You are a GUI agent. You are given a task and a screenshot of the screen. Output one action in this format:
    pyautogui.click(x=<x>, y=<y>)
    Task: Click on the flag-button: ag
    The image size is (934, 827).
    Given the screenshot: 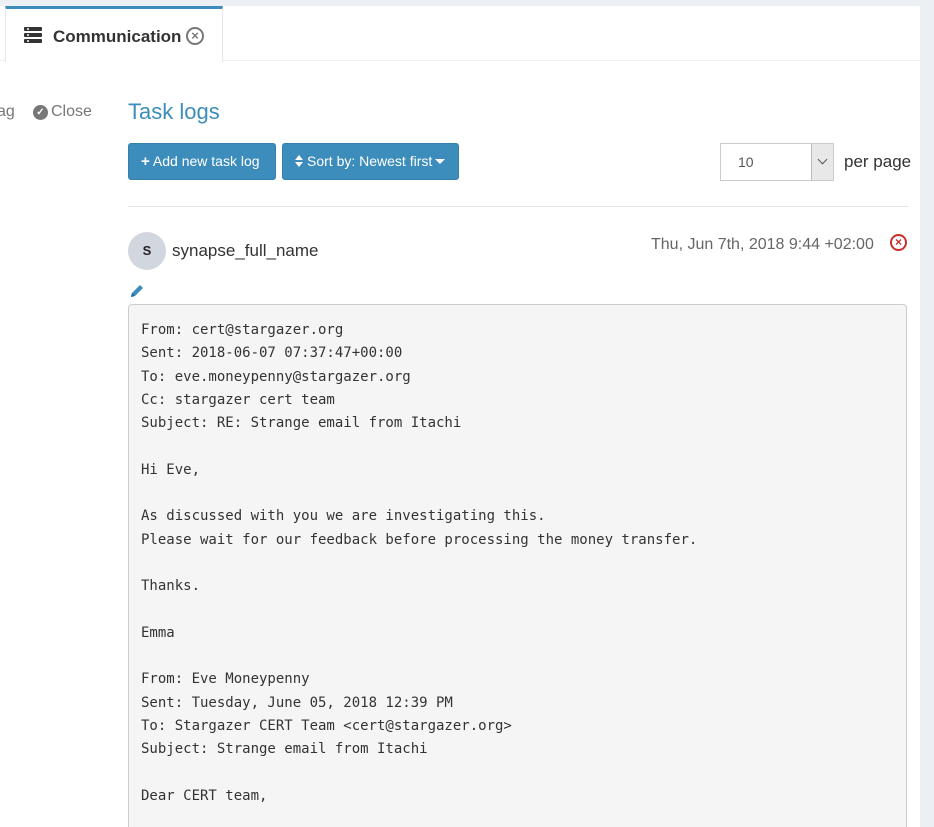 What is the action you would take?
    pyautogui.click(x=7, y=112)
    